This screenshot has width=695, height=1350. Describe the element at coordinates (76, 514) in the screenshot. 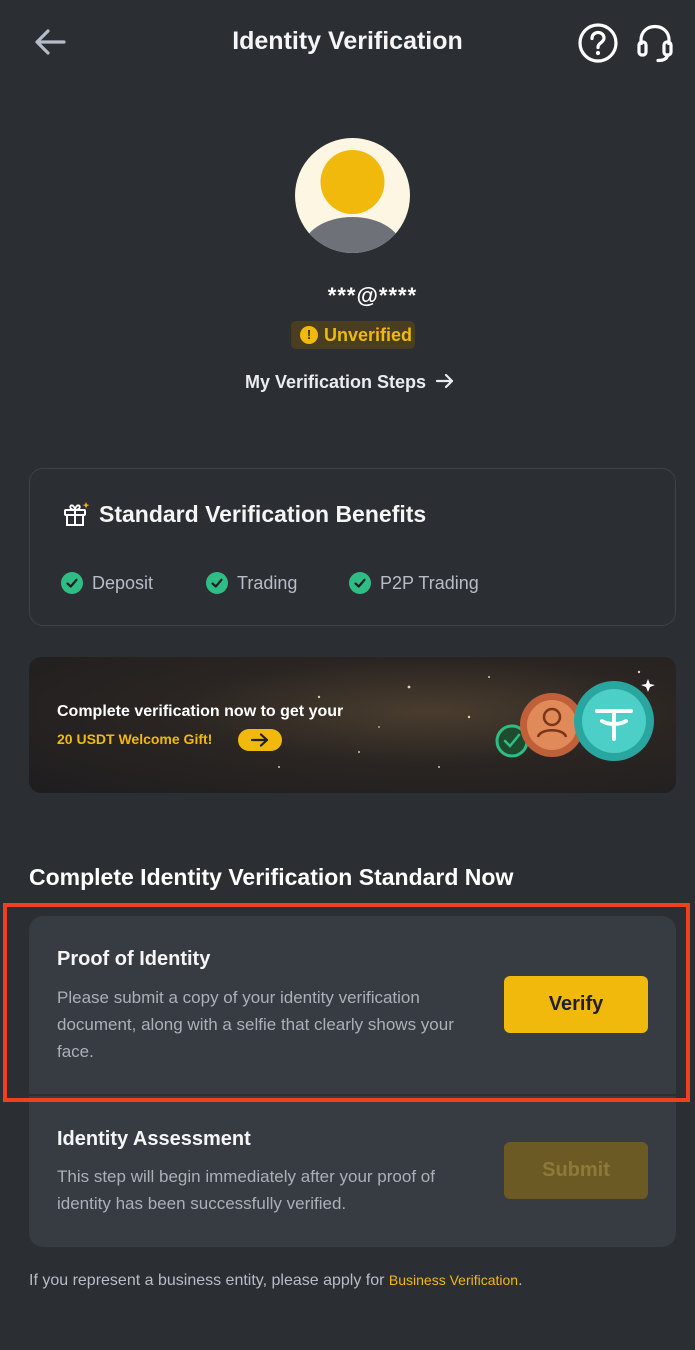

I see `gift-icon` at that location.